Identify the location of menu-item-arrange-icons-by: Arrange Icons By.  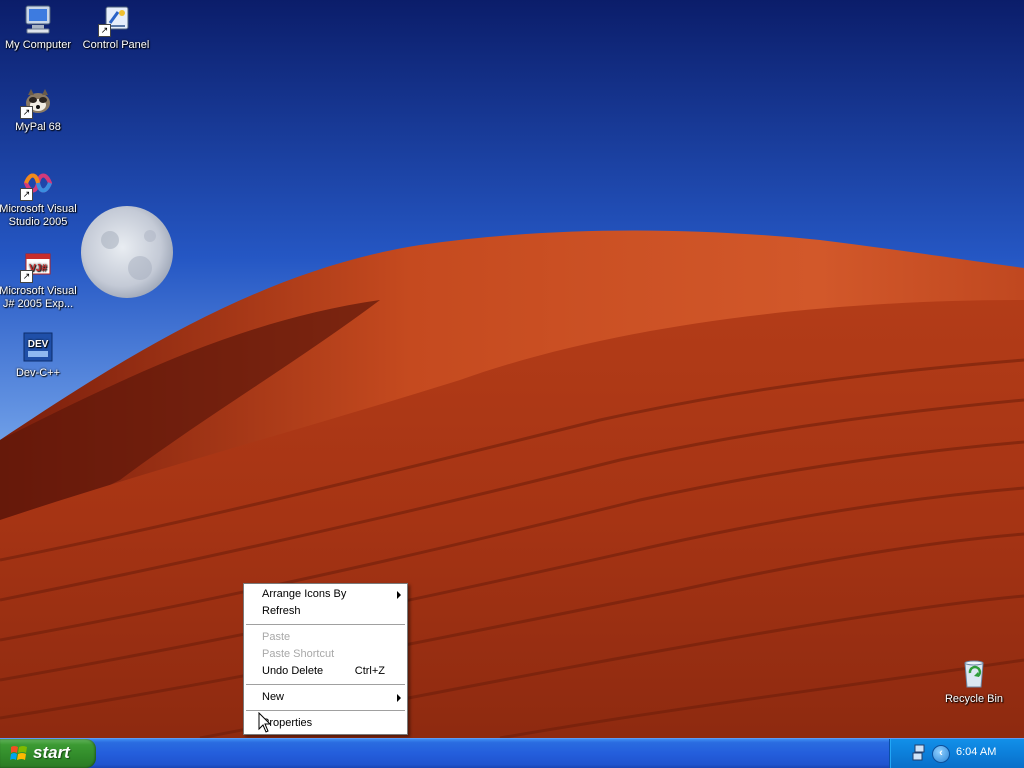
(325, 594).